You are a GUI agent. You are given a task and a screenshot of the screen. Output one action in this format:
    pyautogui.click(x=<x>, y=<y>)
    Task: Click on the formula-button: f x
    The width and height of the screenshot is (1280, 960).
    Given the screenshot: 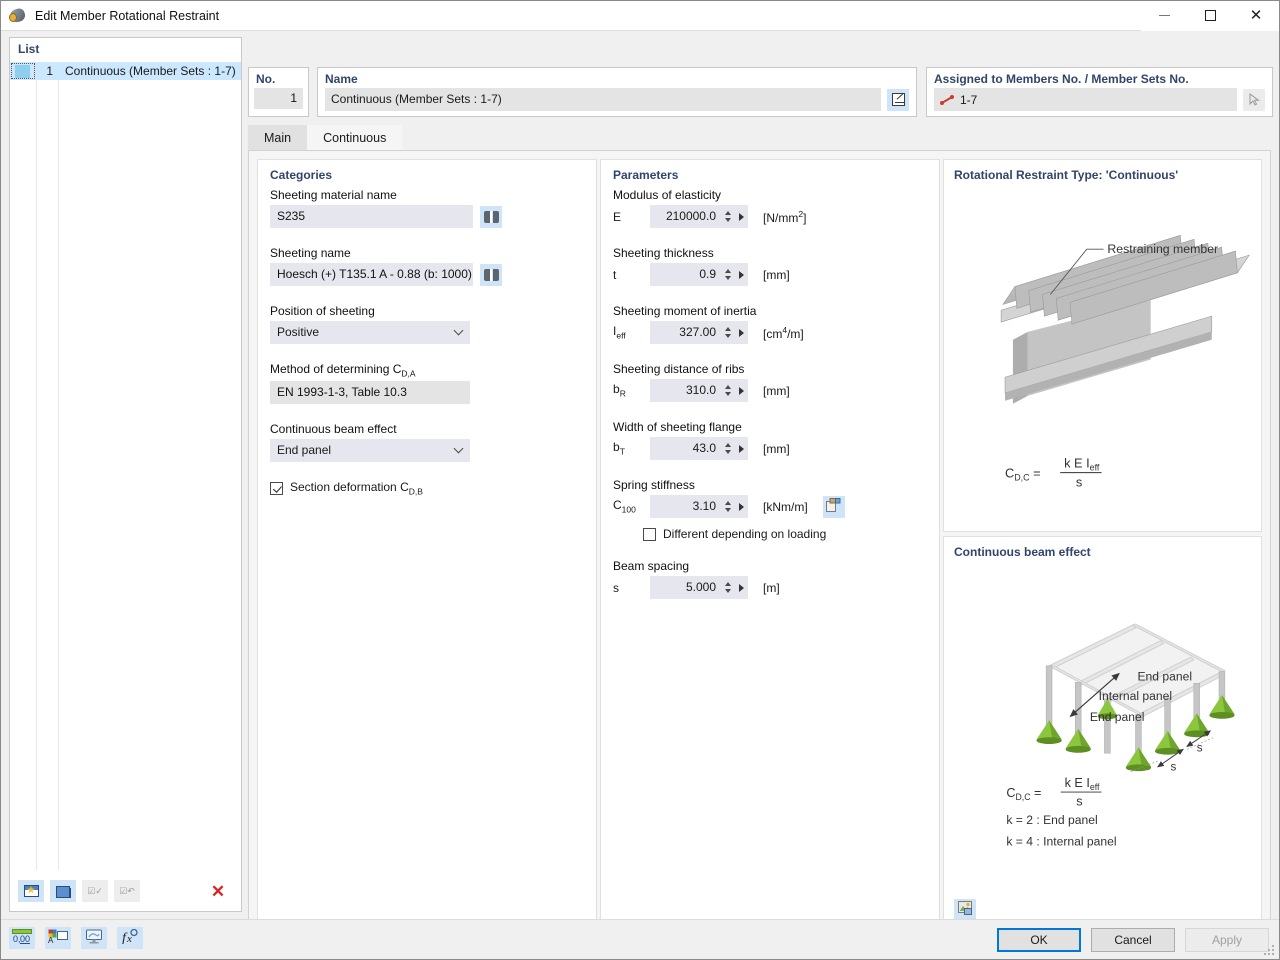 What is the action you would take?
    pyautogui.click(x=130, y=938)
    